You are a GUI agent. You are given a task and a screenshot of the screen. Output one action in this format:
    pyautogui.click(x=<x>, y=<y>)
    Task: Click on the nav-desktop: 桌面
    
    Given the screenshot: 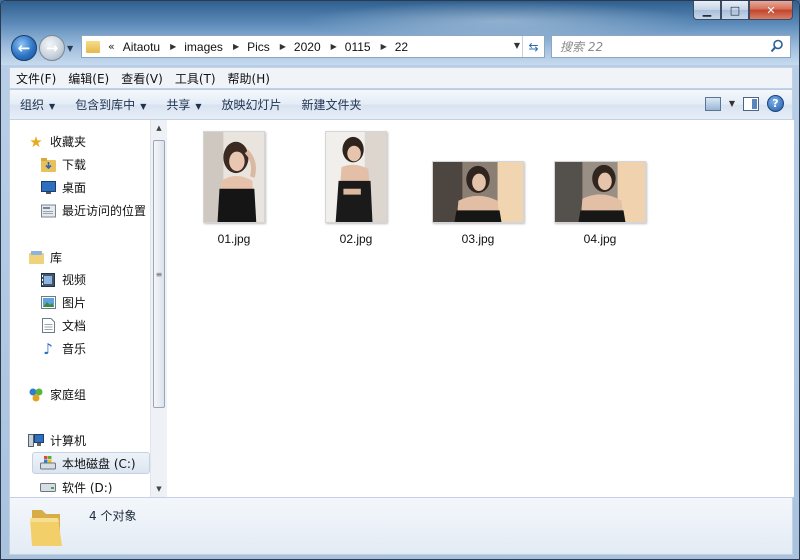 What is the action you would take?
    pyautogui.click(x=63, y=187)
    